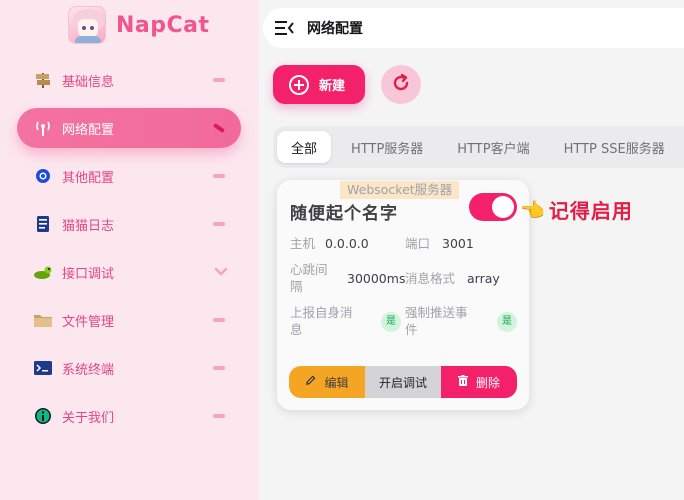 The height and width of the screenshot is (500, 684). What do you see at coordinates (332, 86) in the screenshot?
I see `new-button-label: 新建` at bounding box center [332, 86].